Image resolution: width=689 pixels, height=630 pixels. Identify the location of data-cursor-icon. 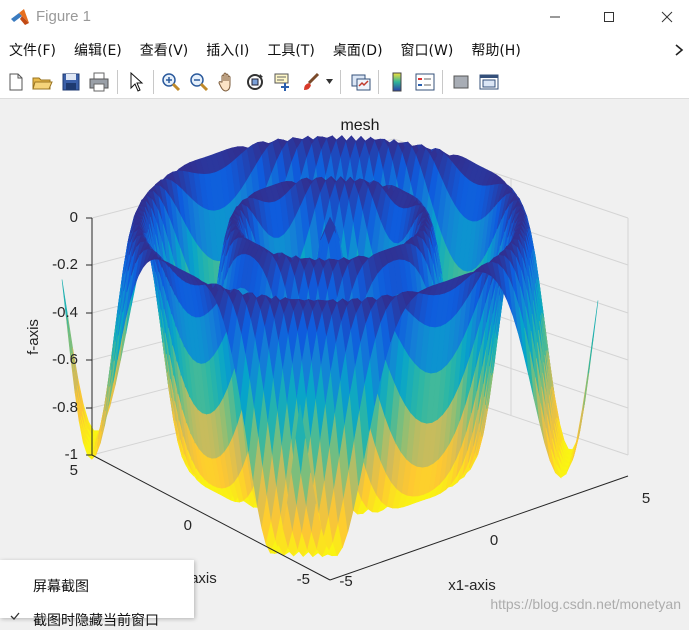
(283, 82).